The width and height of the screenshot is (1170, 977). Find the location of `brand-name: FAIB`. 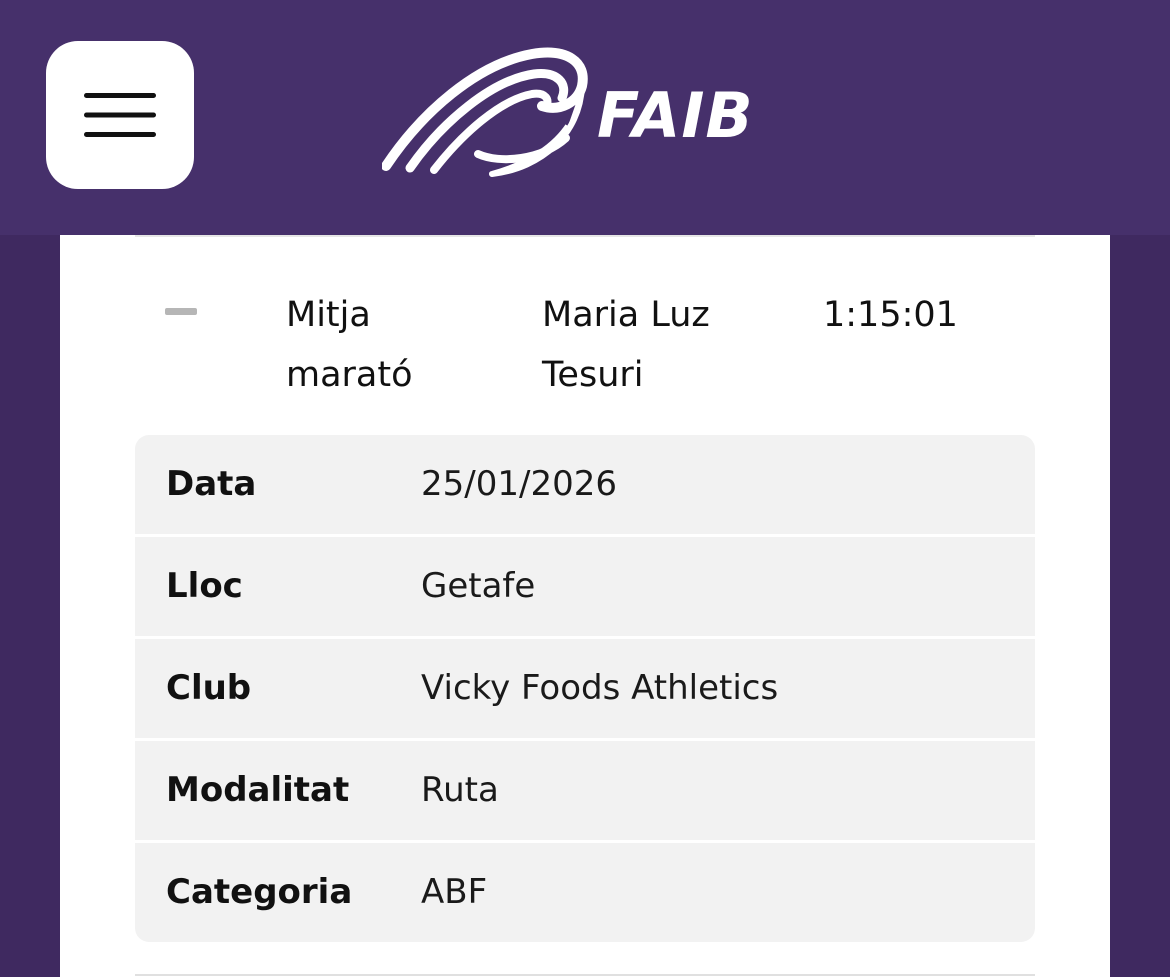

brand-name: FAIB is located at coordinates (675, 115).